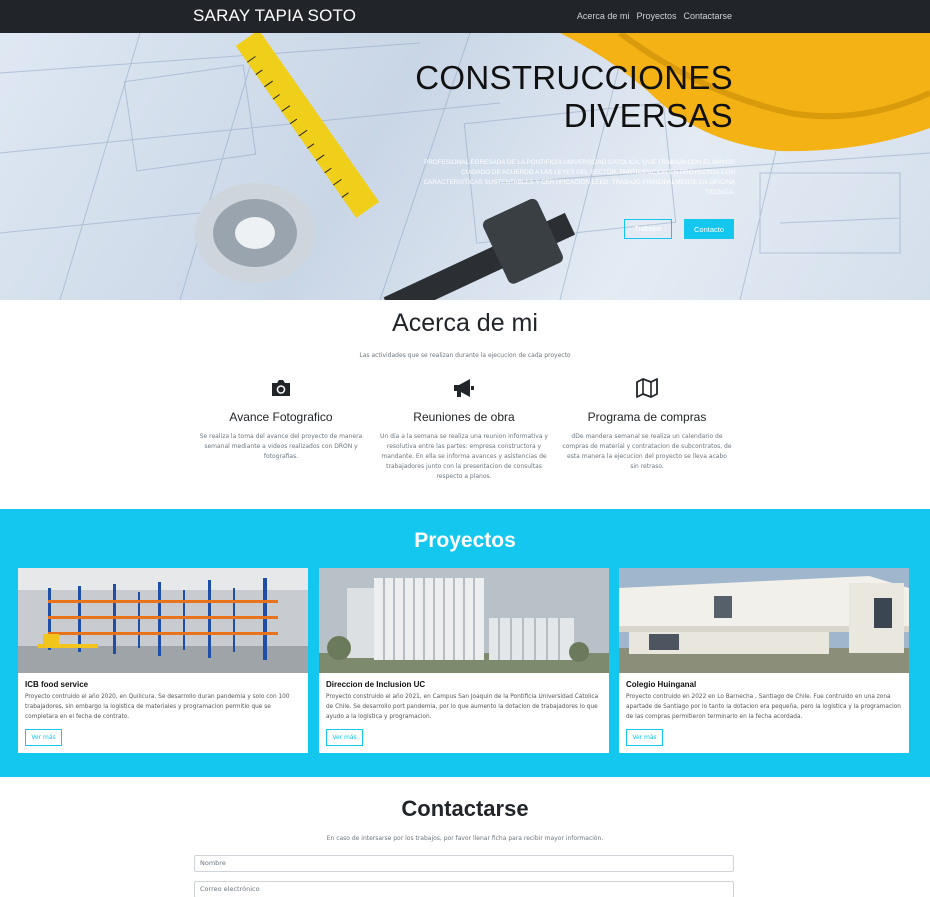  I want to click on nav-link-acerca: Acerca de mi, so click(603, 16).